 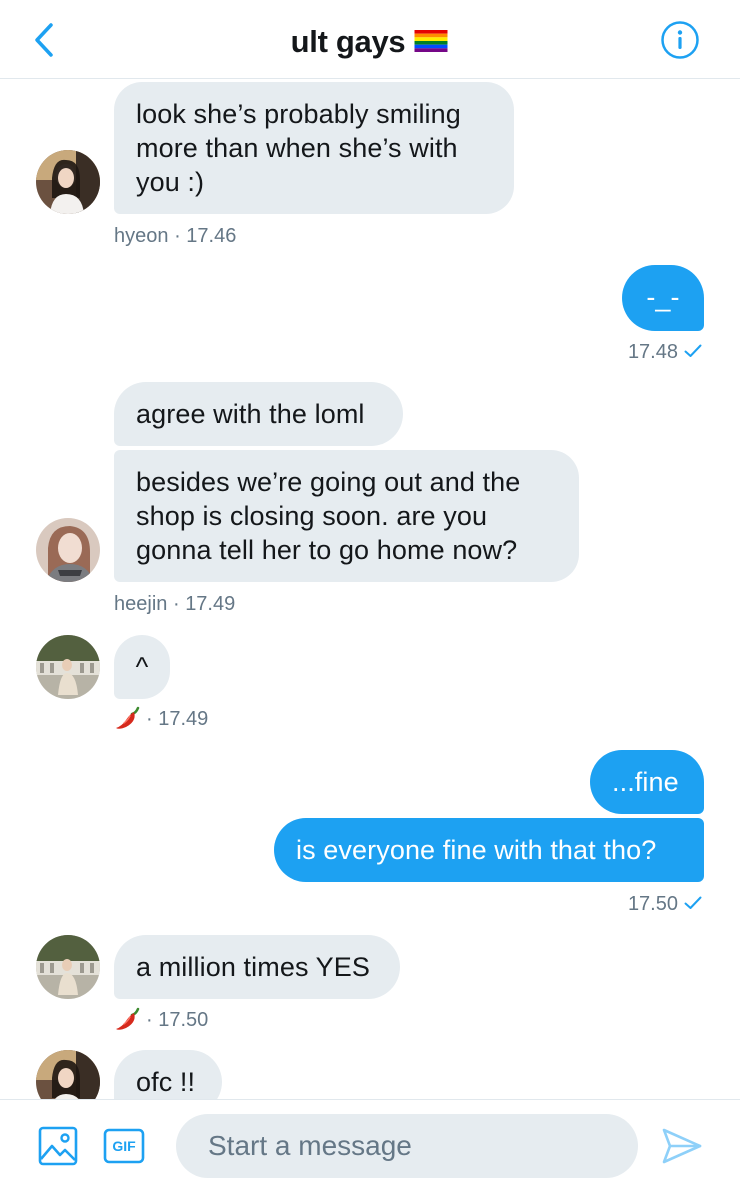 I want to click on message-meta: · 17.49, so click(x=161, y=718).